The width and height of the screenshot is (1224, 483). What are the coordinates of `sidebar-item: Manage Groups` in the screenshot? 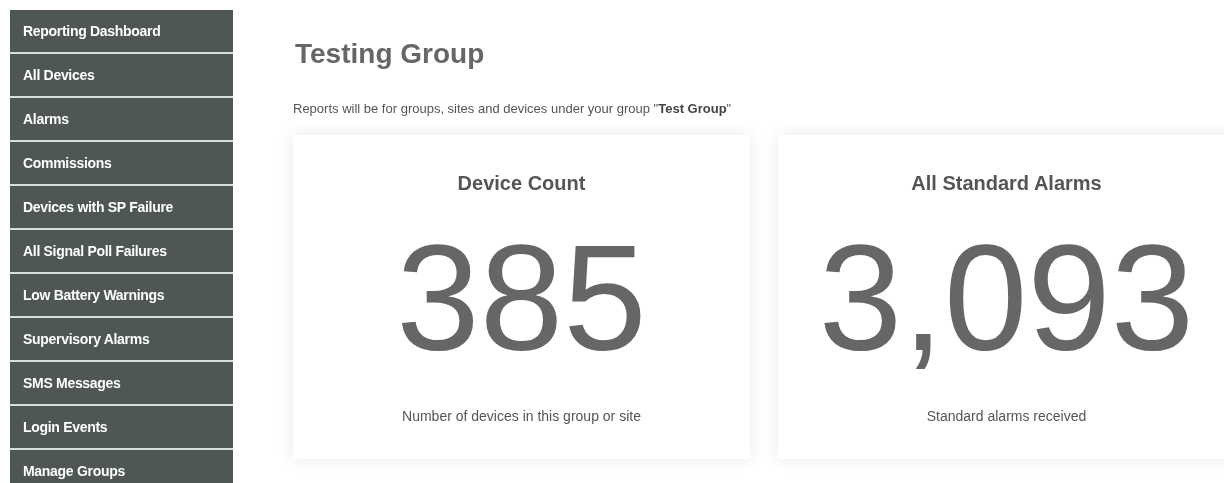 It's located at (121, 466).